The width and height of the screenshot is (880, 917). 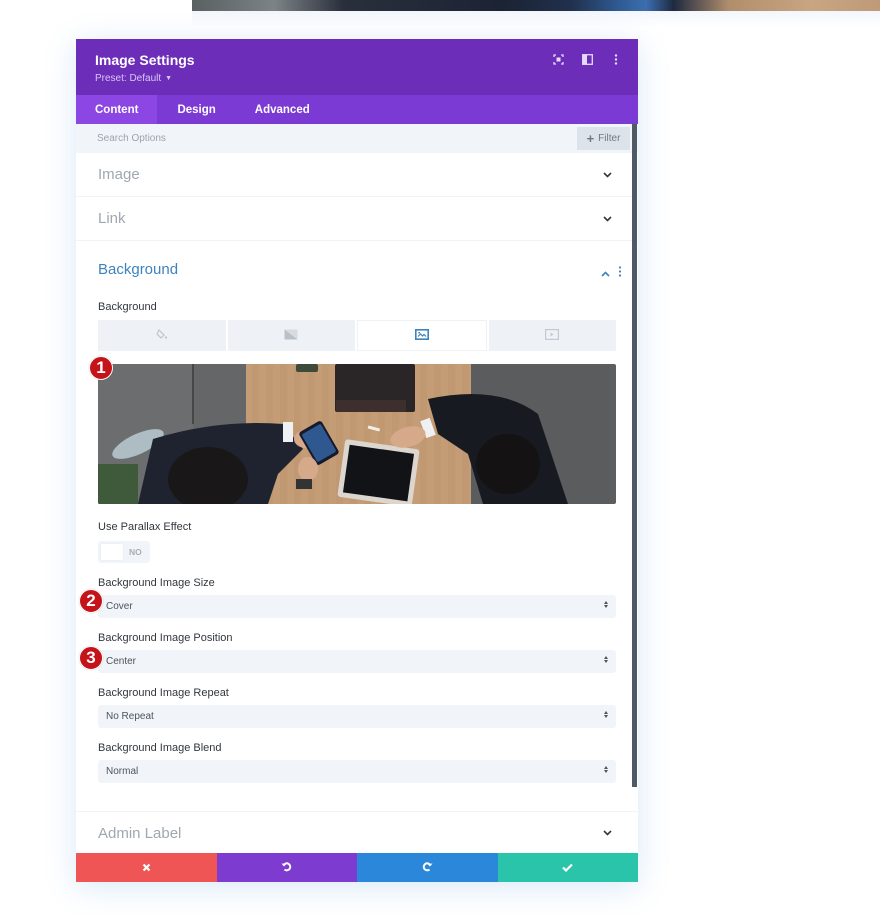 What do you see at coordinates (354, 434) in the screenshot?
I see `business-meeting-photo` at bounding box center [354, 434].